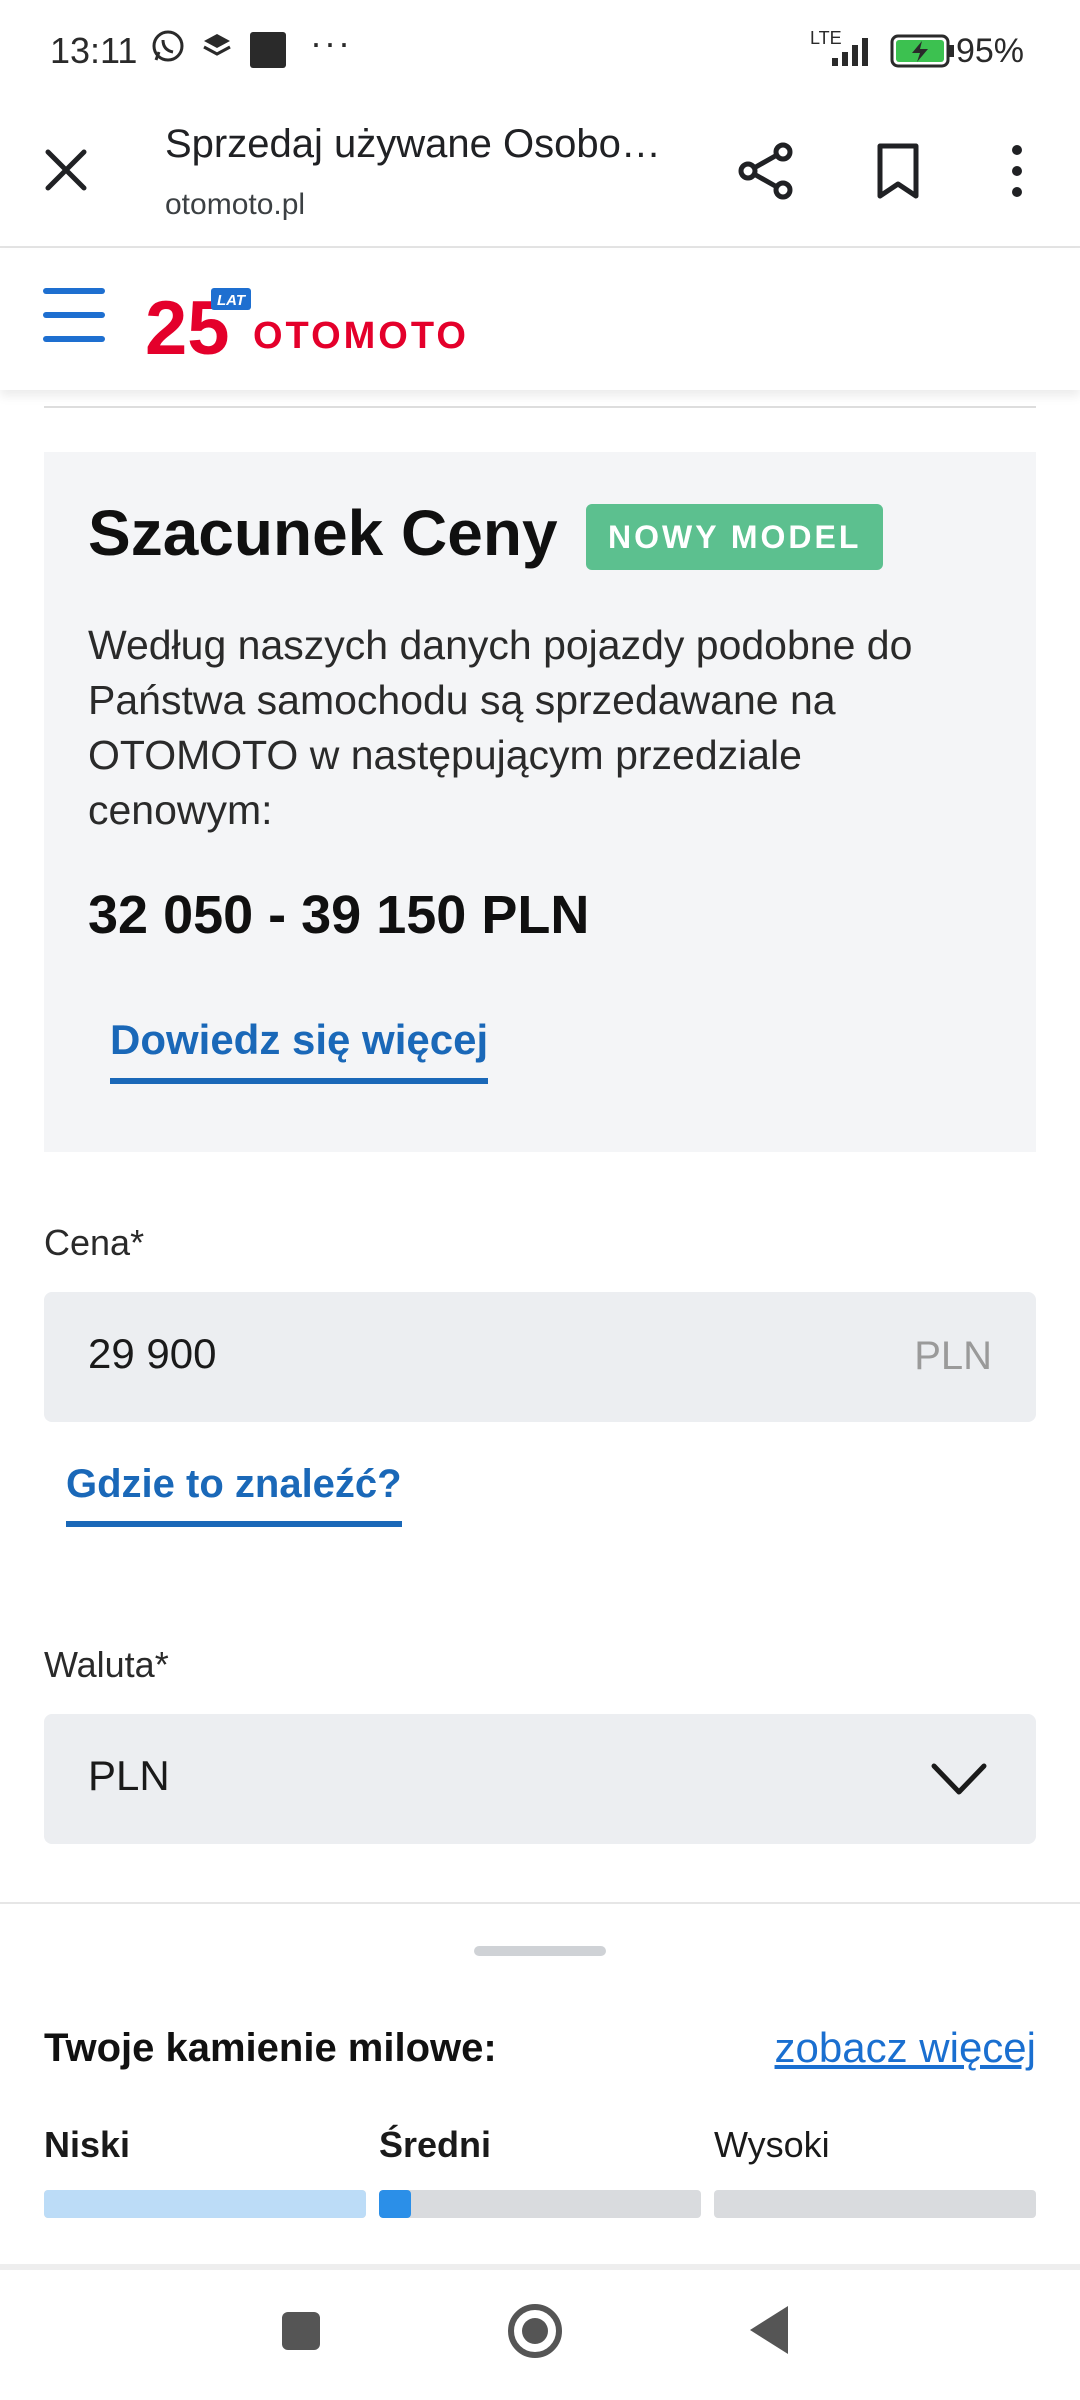 The width and height of the screenshot is (1080, 2400). Describe the element at coordinates (540, 174) in the screenshot. I see `browser-header: Sprzedaj używane Osobo… otomoto.pl` at that location.